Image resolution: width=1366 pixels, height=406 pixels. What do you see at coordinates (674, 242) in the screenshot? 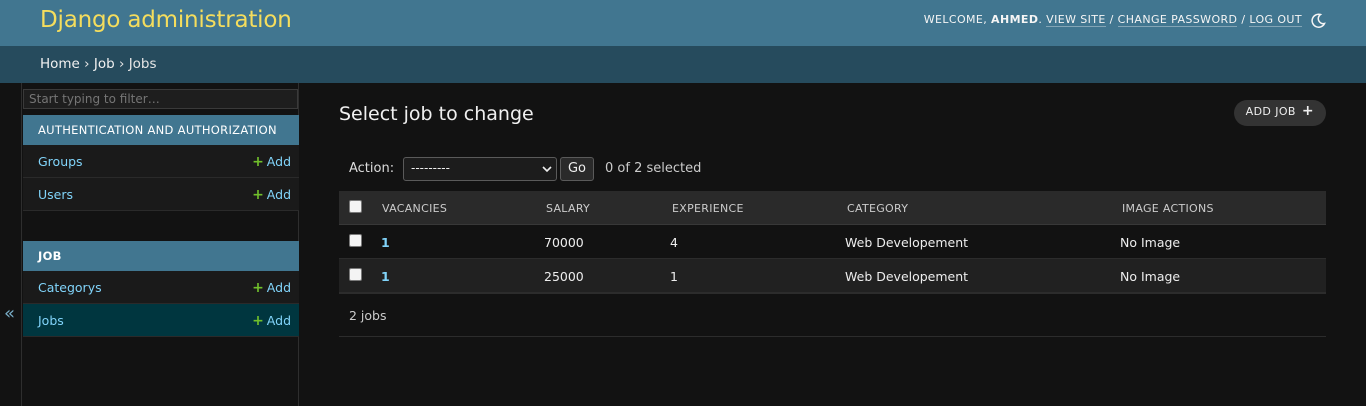
I see `row-experience: 4` at bounding box center [674, 242].